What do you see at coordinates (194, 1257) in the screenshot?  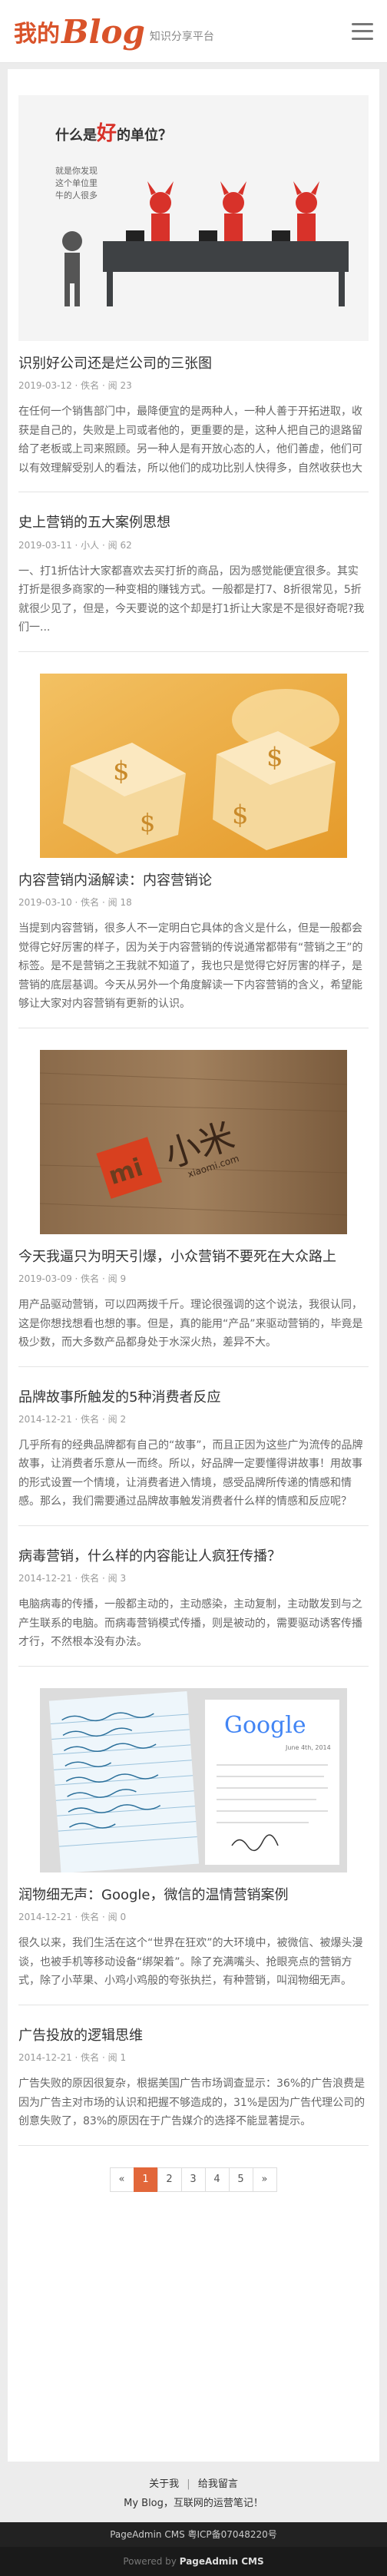 I see `article-title: 今天我逼只为明天引爆，小众营销不要死在大众路上` at bounding box center [194, 1257].